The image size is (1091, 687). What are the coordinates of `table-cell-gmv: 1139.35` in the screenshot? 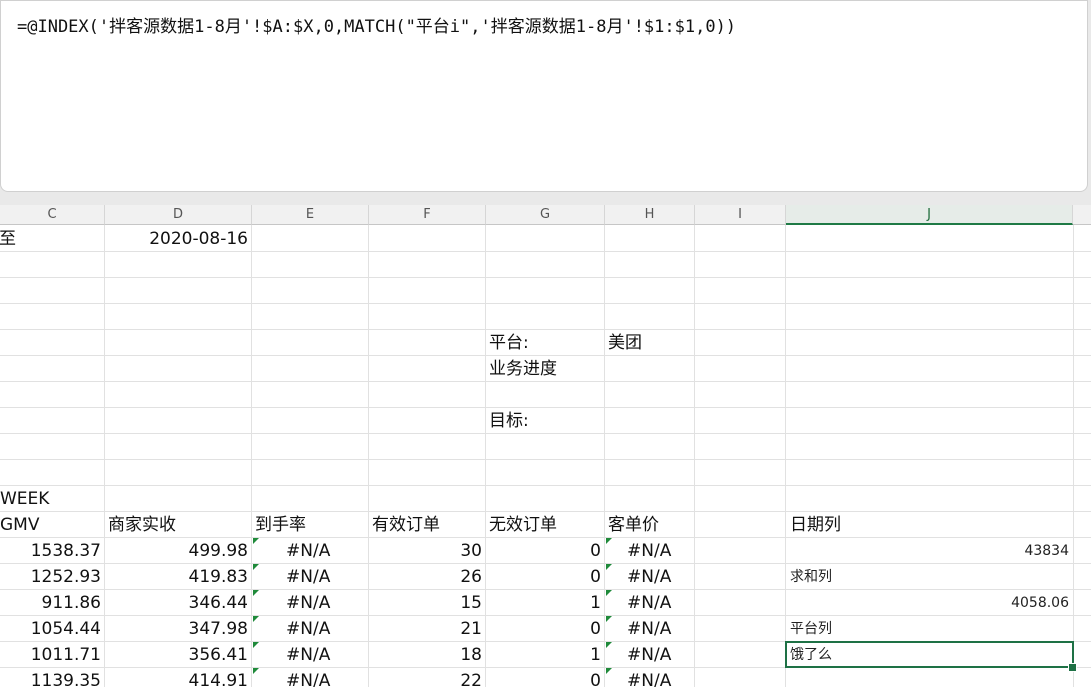 It's located at (50, 677).